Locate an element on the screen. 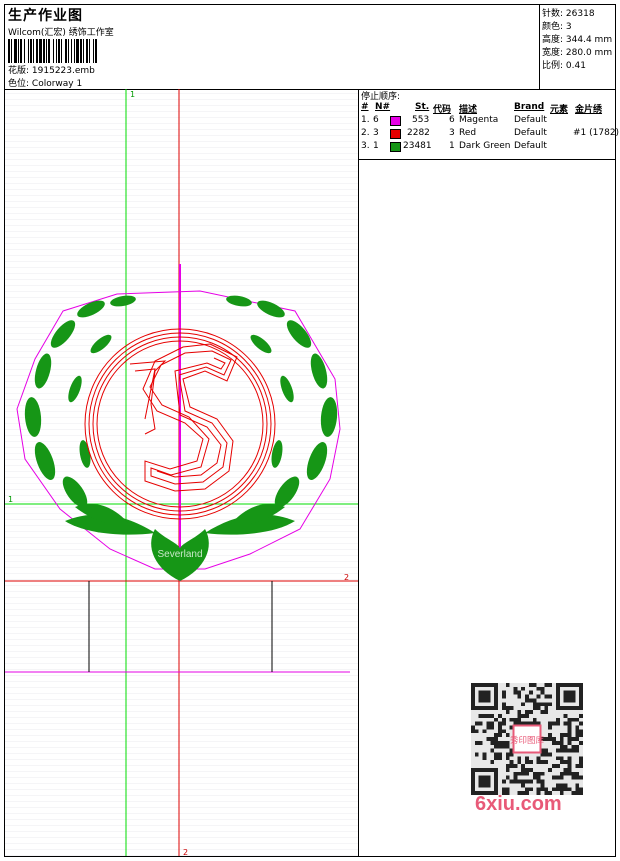  col-header-sequin: 金片绣 is located at coordinates (589, 110).